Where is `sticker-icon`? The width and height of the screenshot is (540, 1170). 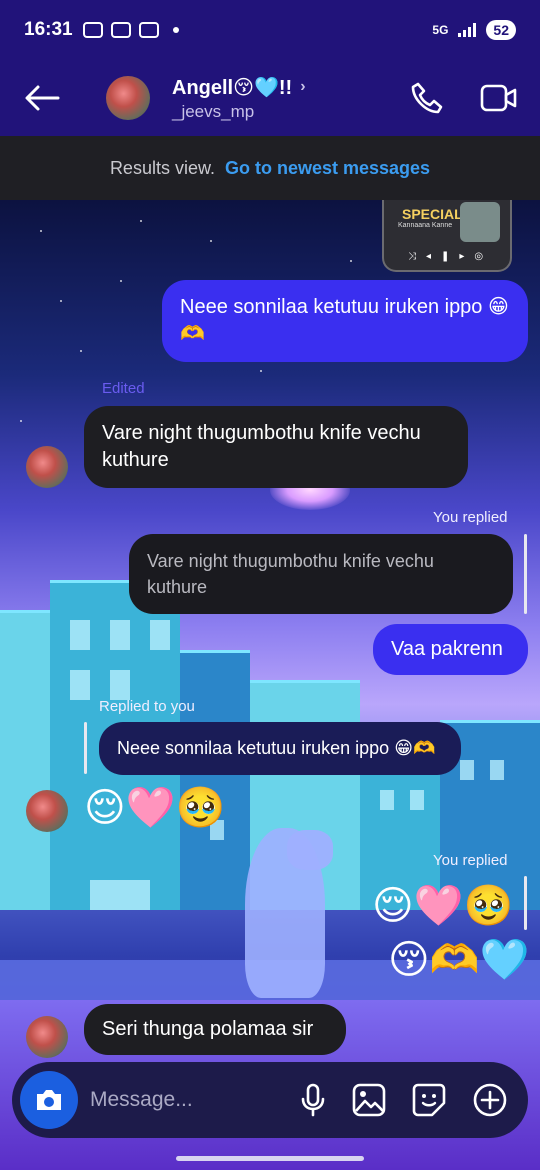 sticker-icon is located at coordinates (429, 1100).